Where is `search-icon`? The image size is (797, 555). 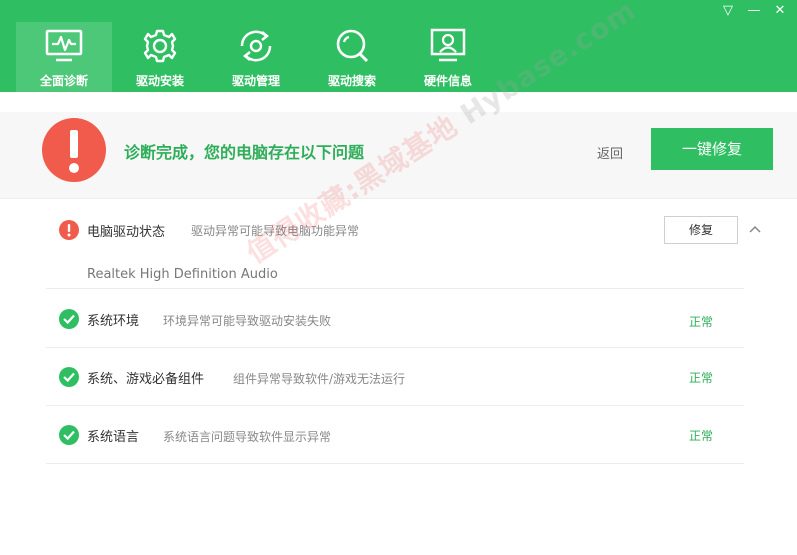 search-icon is located at coordinates (352, 46).